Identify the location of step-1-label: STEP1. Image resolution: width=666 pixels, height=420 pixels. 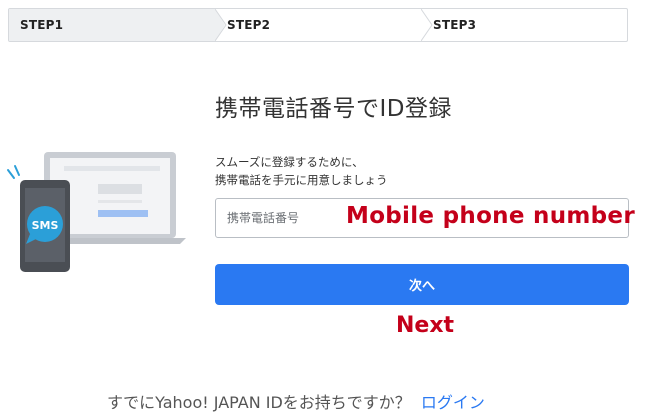
(42, 25).